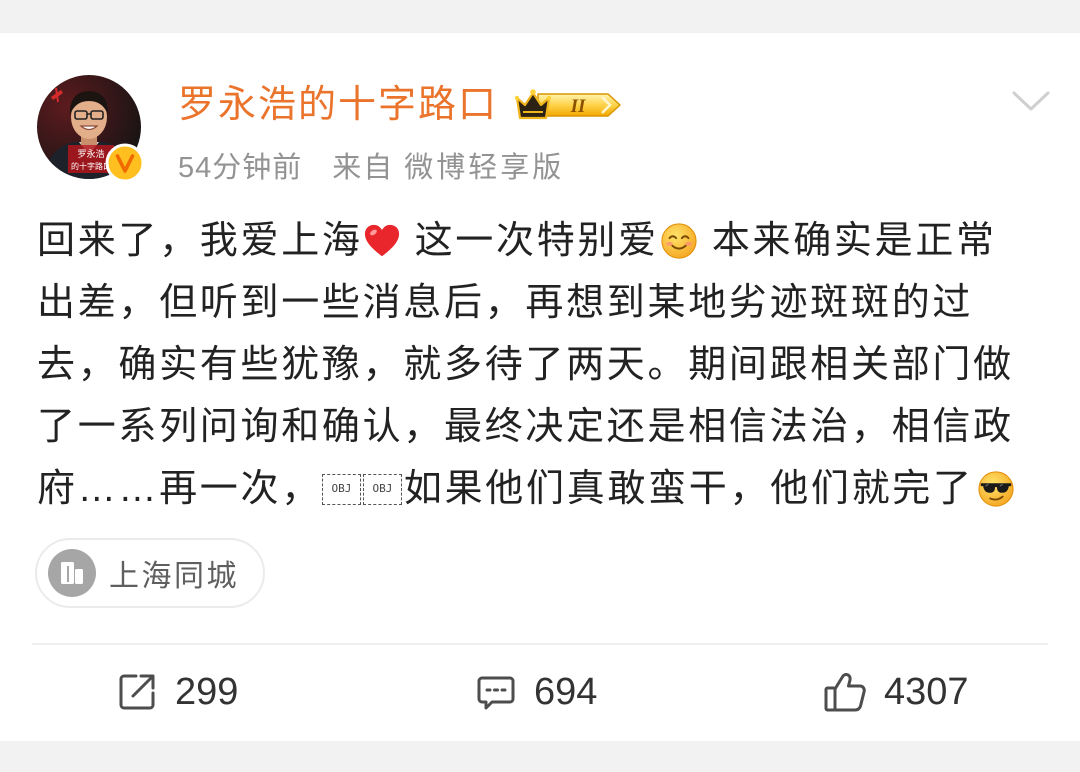 Image resolution: width=1080 pixels, height=772 pixels. What do you see at coordinates (179, 489) in the screenshot?
I see `body-text-segment: 府……再一次，` at bounding box center [179, 489].